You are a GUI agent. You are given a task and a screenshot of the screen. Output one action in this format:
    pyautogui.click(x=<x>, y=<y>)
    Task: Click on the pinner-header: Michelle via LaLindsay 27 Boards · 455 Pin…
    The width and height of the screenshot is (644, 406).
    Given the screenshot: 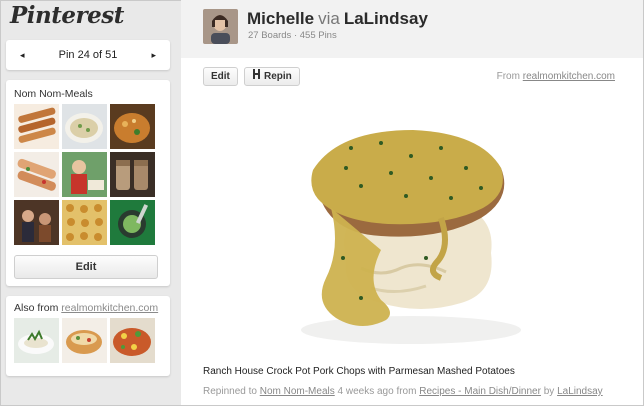 What is the action you would take?
    pyautogui.click(x=412, y=29)
    